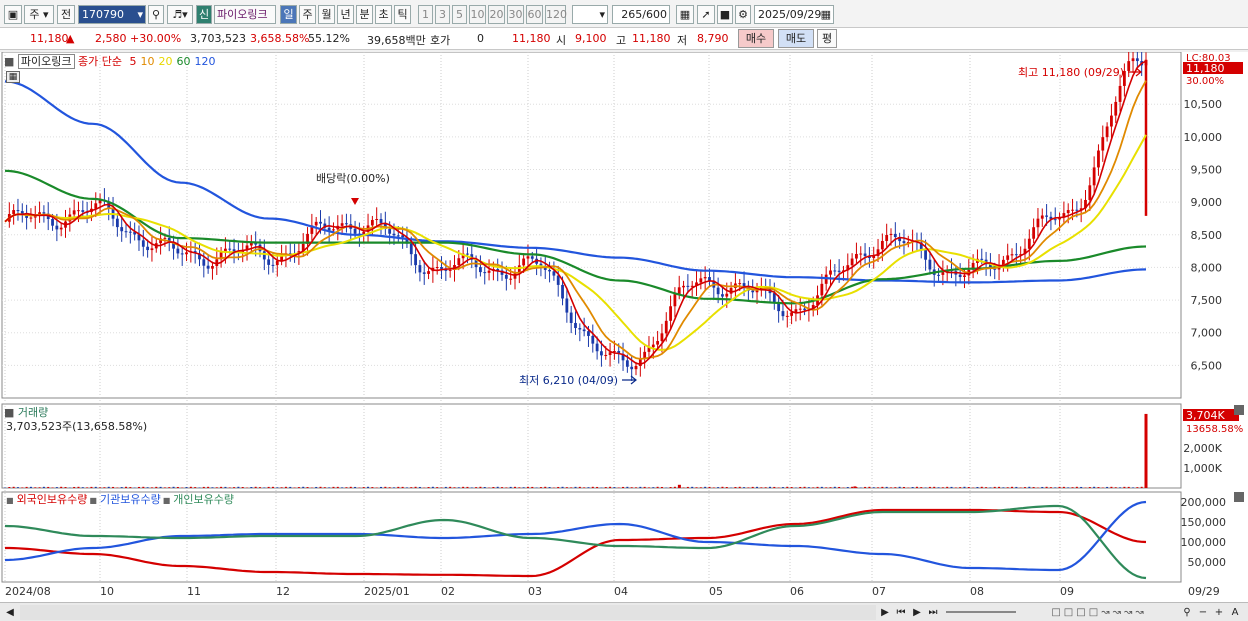  I want to click on interval-tab: 10, so click(477, 14).